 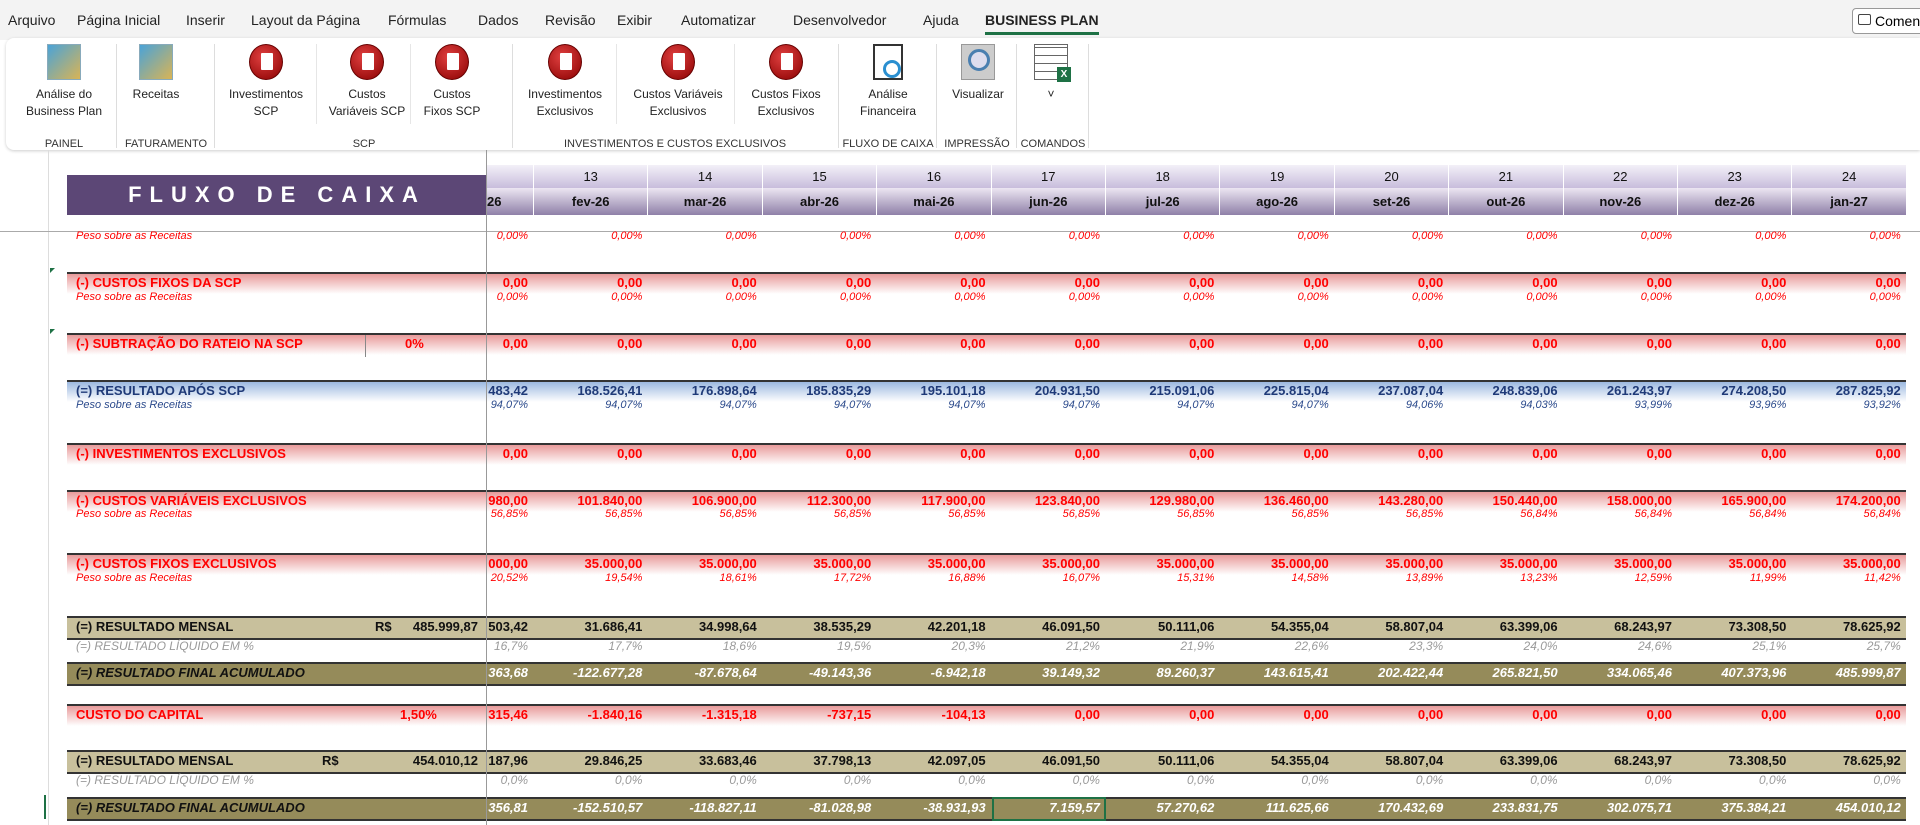 I want to click on table-cell: 375.384,21, so click(x=1735, y=807).